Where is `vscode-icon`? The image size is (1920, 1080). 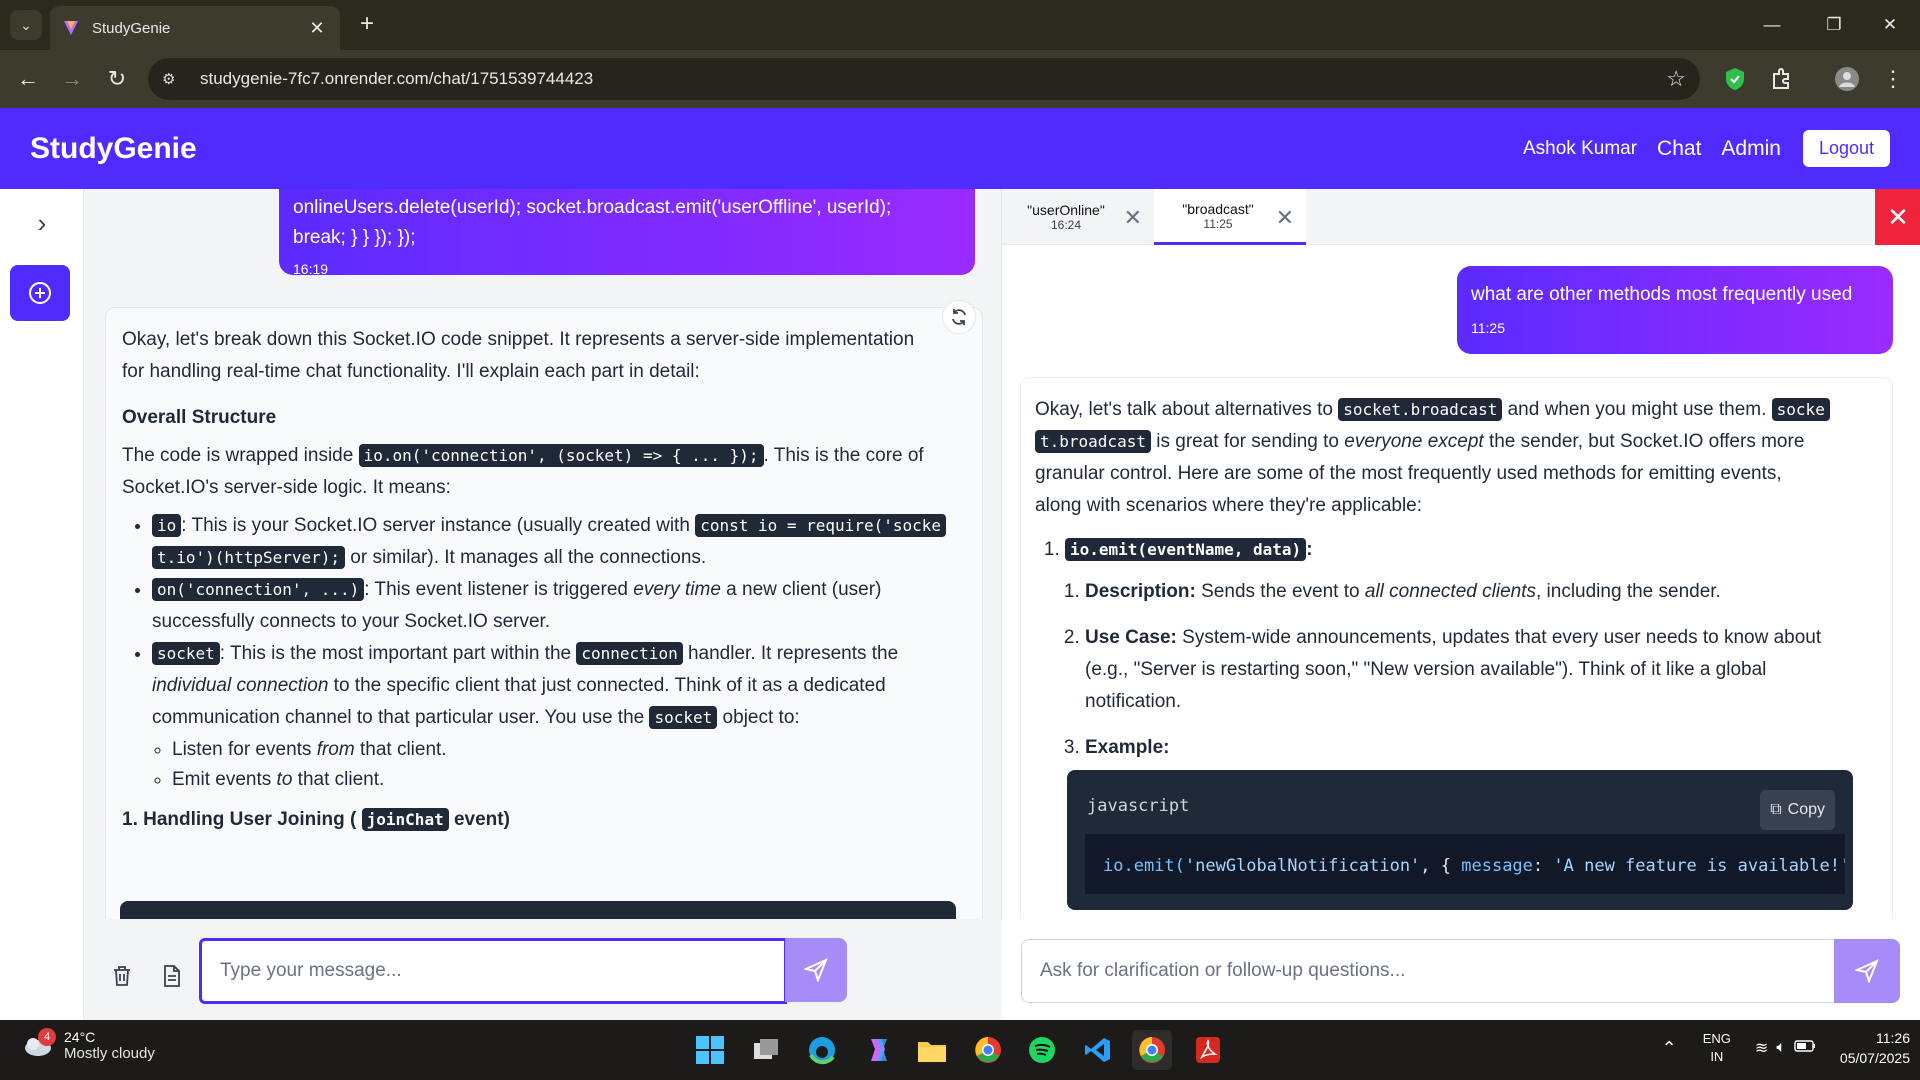 vscode-icon is located at coordinates (1098, 1050).